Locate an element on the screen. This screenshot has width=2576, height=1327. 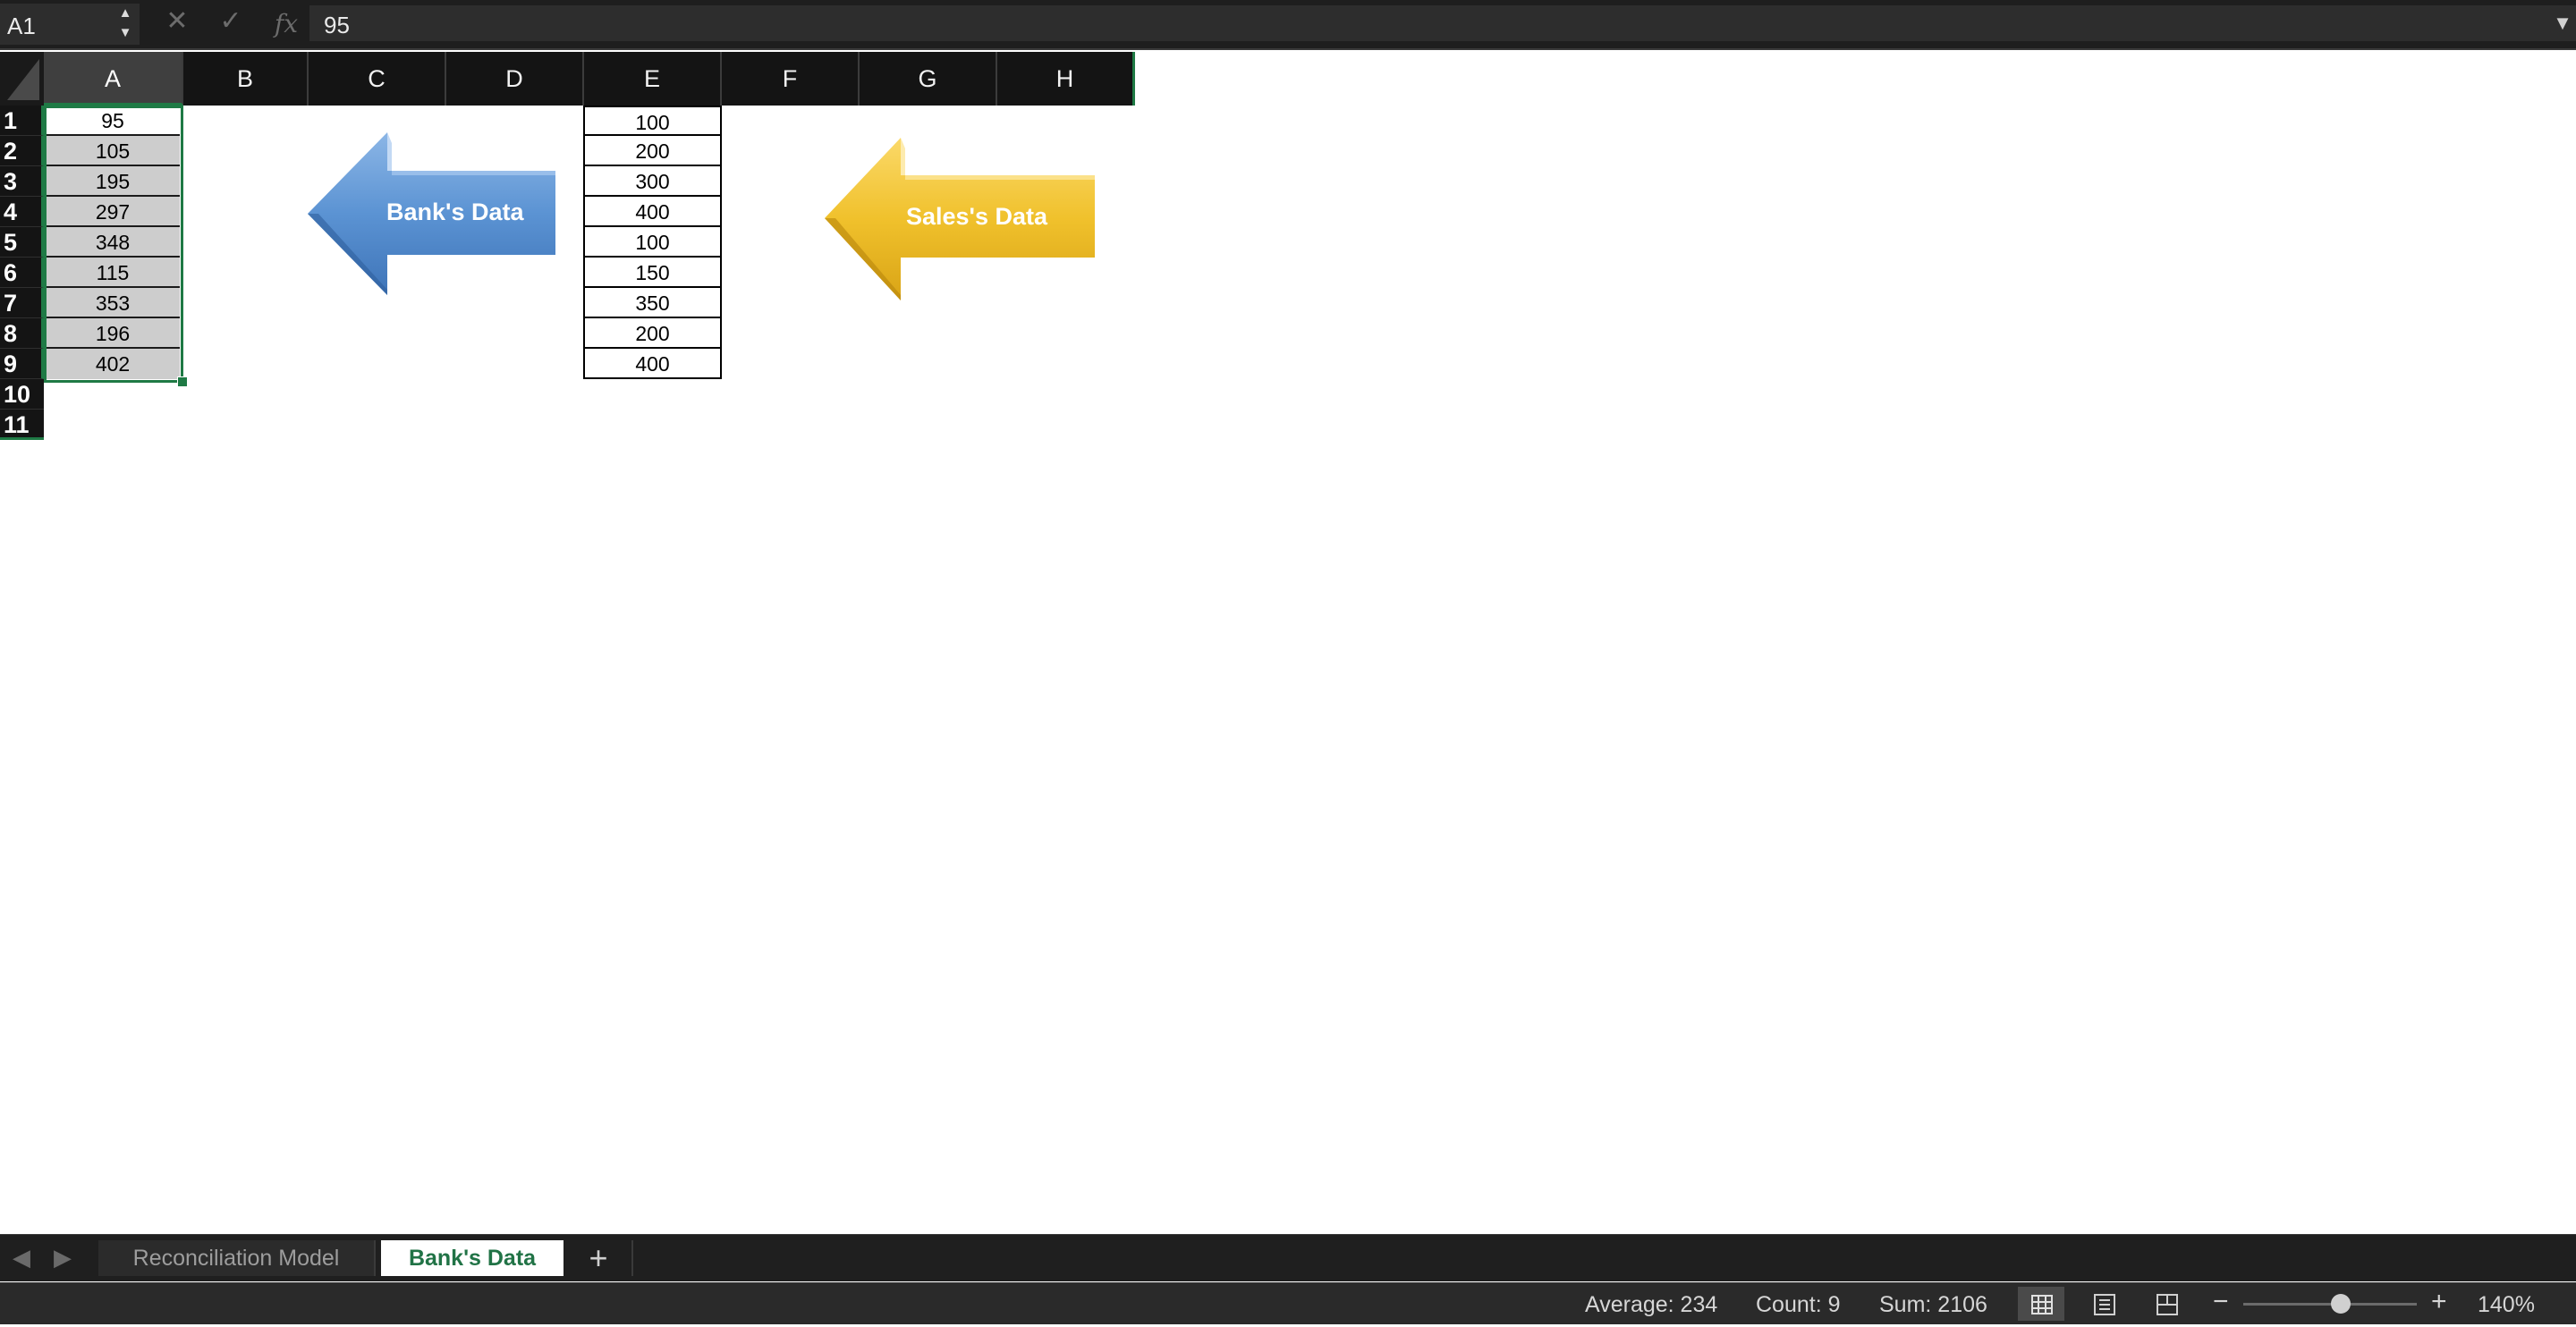
next-sheet-arrow-icon: ▶ is located at coordinates (63, 1258).